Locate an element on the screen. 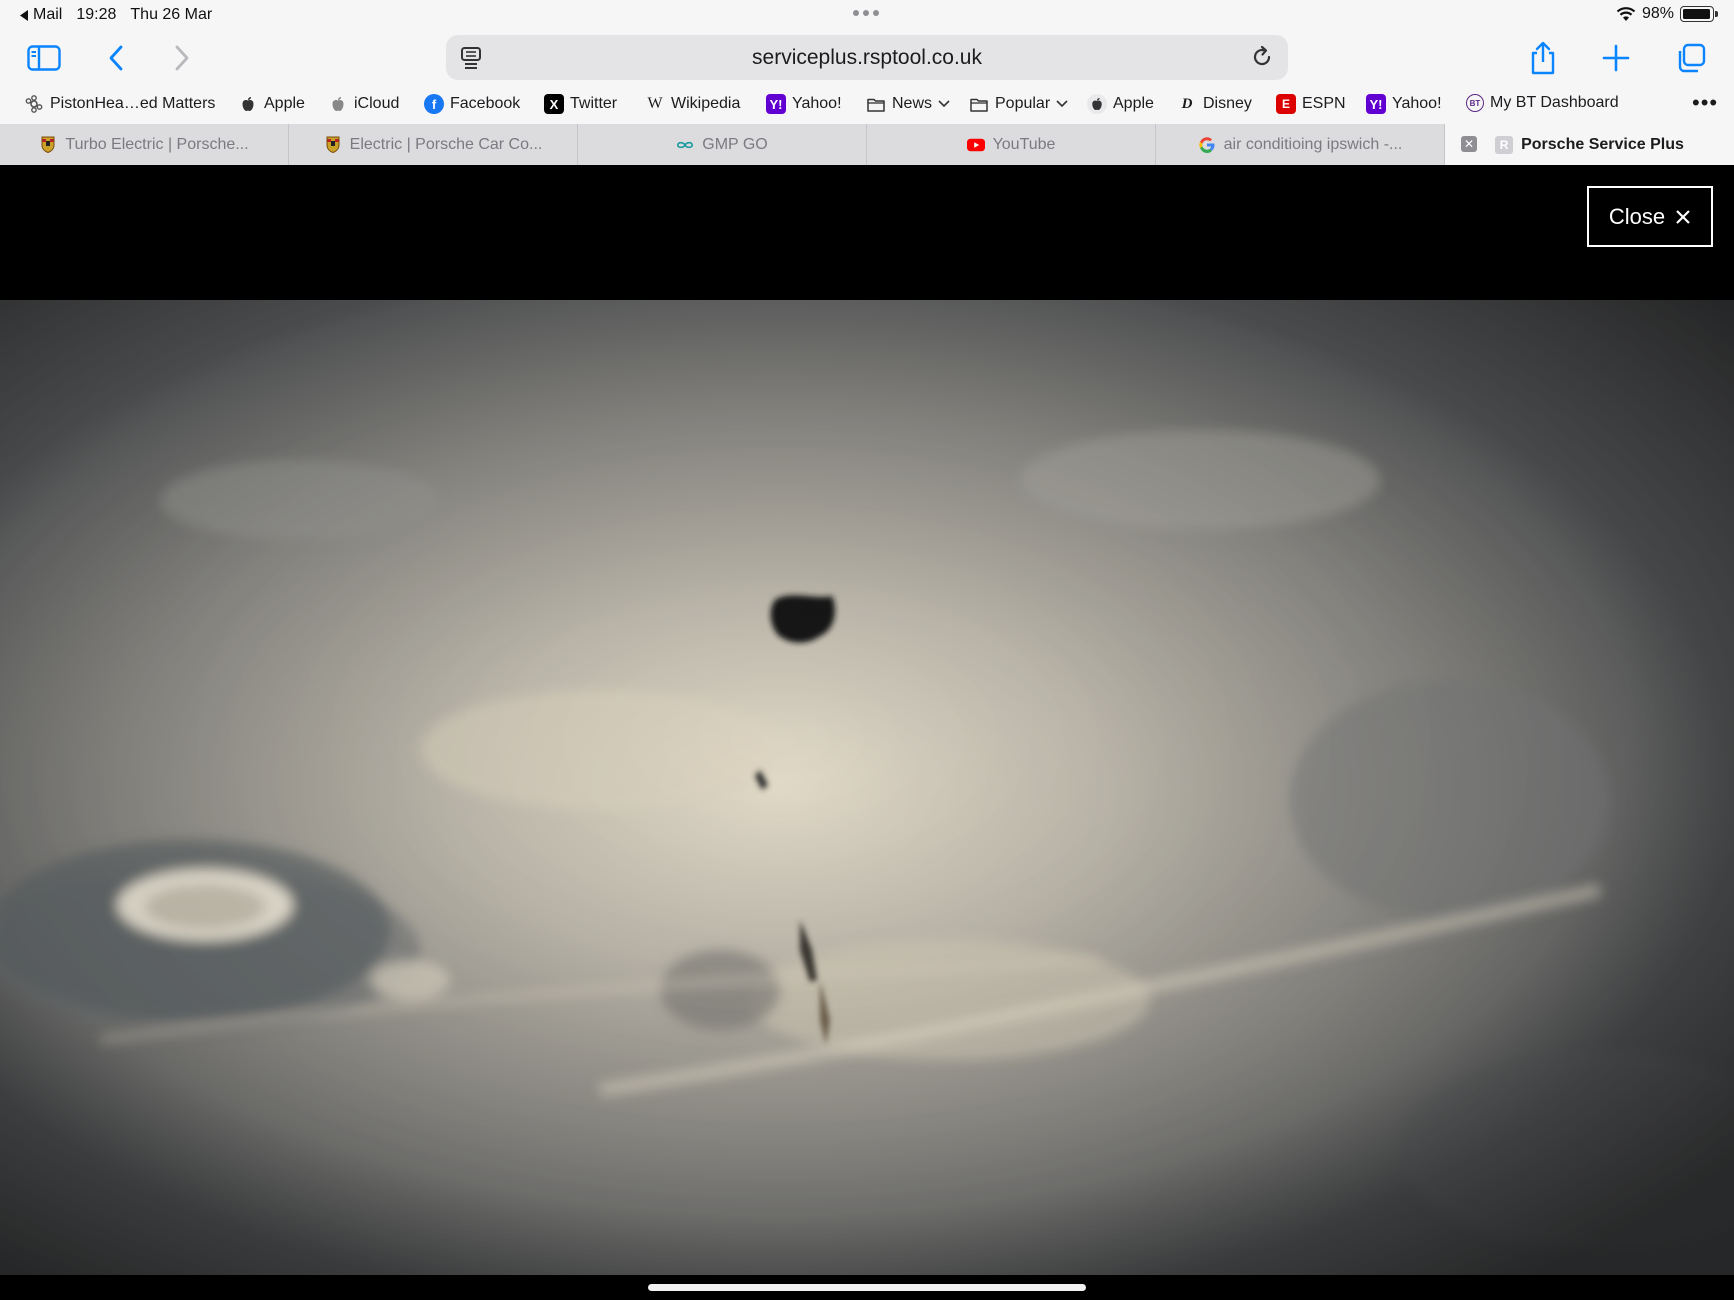 The image size is (1734, 1300). favorite-label: iCloud is located at coordinates (377, 103).